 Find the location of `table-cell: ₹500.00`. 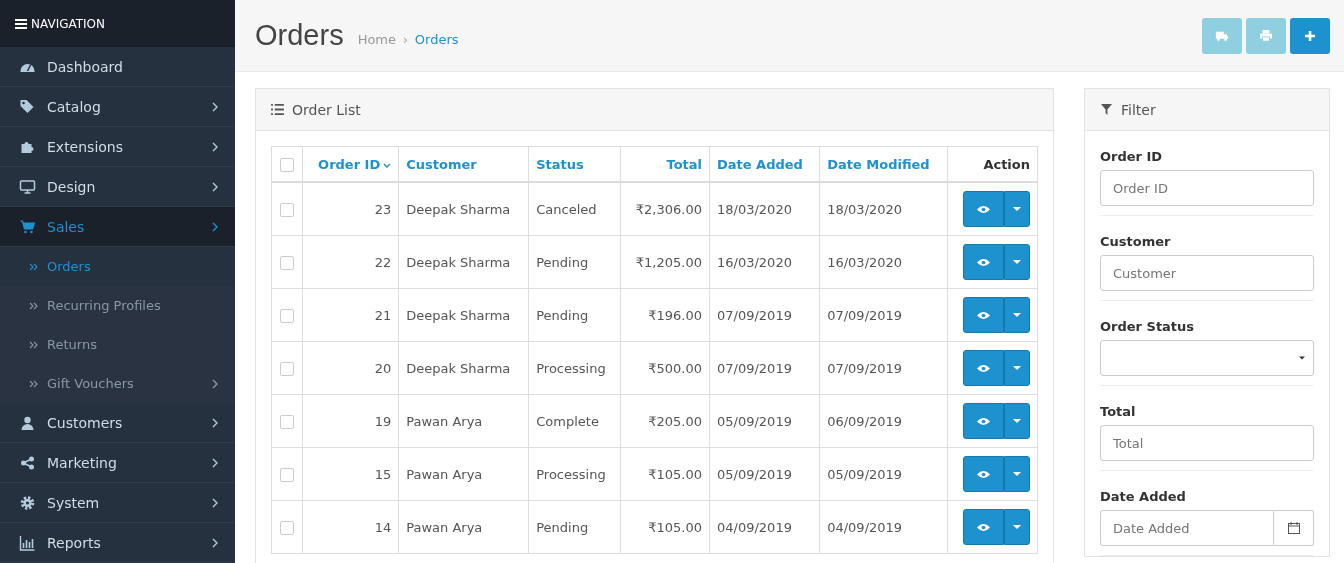

table-cell: ₹500.00 is located at coordinates (675, 368).